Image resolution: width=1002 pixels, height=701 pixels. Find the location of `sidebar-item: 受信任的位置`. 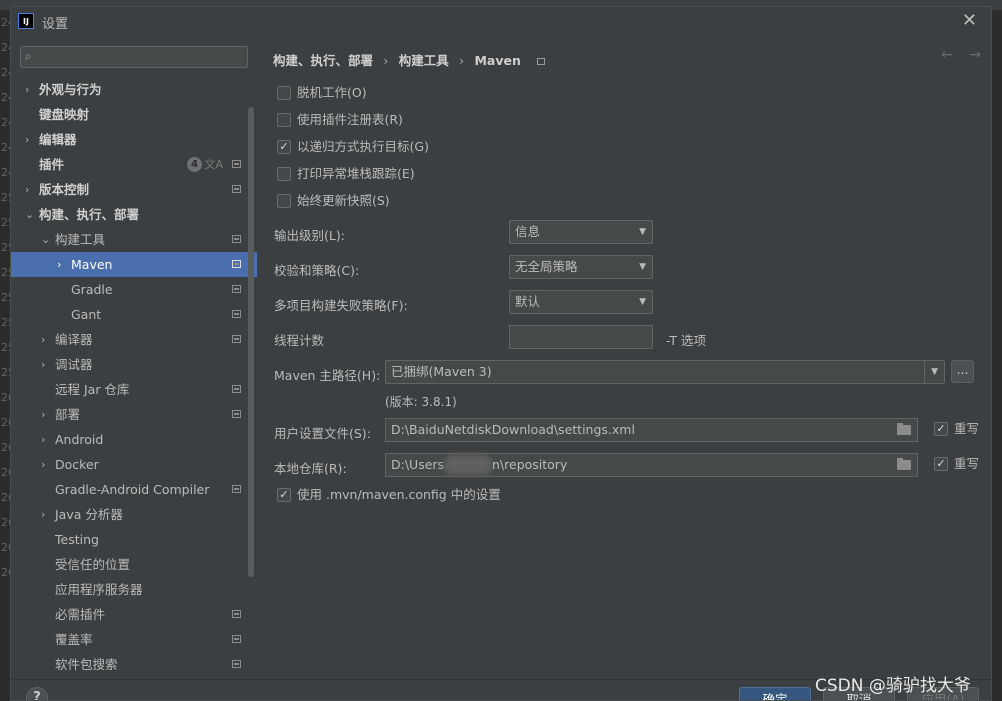

sidebar-item: 受信任的位置 is located at coordinates (134, 564).